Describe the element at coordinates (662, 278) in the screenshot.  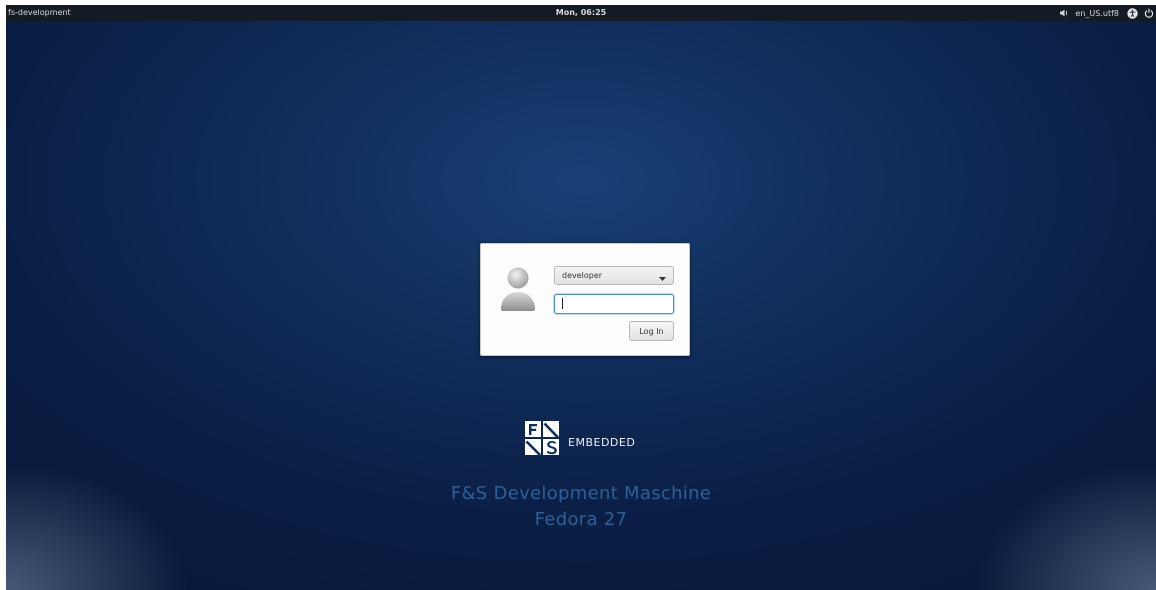
I see `chevron-down-icon` at that location.